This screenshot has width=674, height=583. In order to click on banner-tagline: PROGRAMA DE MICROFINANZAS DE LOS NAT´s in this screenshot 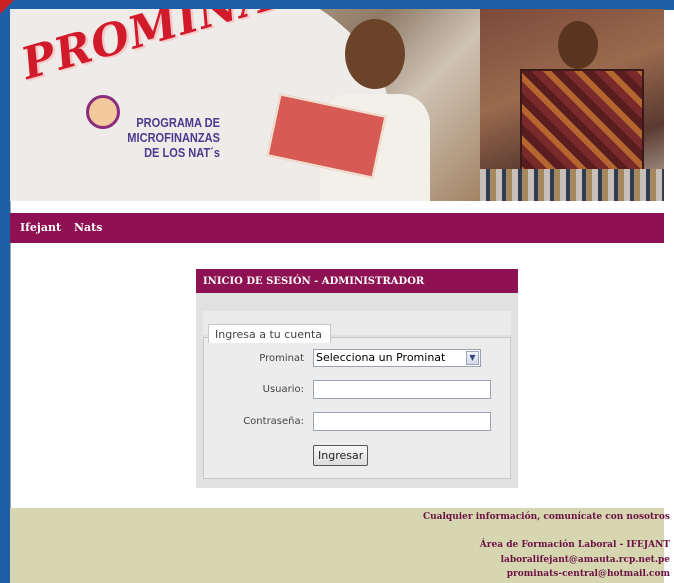, I will do `click(173, 137)`.